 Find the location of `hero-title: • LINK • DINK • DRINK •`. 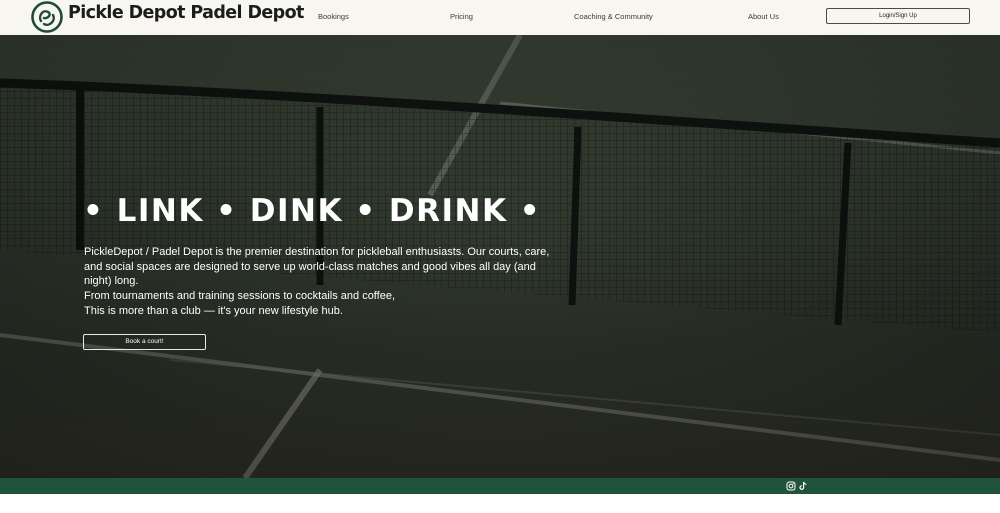

hero-title: • LINK • DINK • DRINK • is located at coordinates (312, 211).